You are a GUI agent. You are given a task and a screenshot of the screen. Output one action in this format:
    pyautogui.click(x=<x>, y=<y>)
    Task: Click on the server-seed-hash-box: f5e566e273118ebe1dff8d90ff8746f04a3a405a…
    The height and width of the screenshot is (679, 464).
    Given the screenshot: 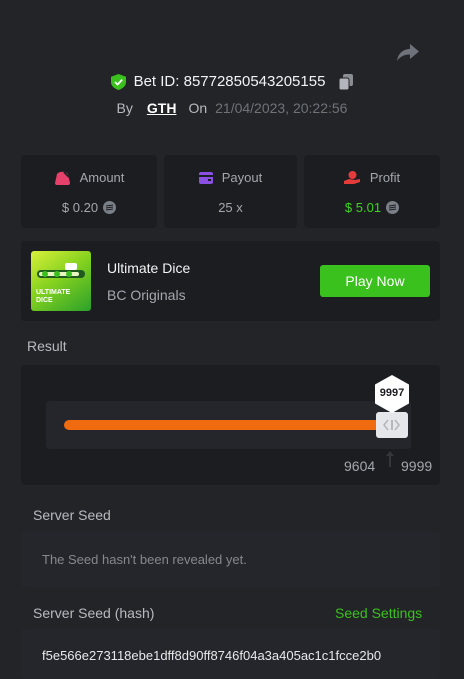 What is the action you would take?
    pyautogui.click(x=230, y=654)
    